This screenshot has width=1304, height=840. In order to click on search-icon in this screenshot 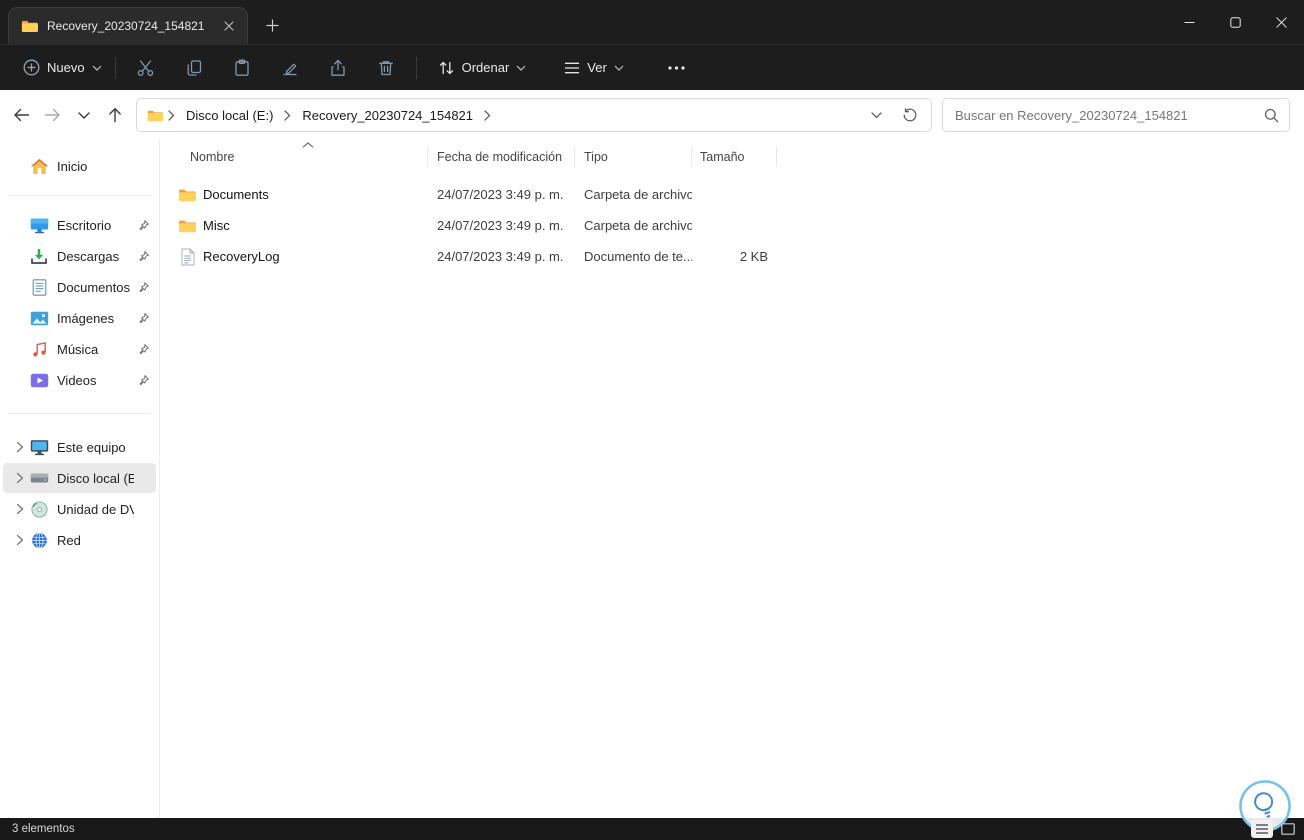, I will do `click(1271, 115)`.